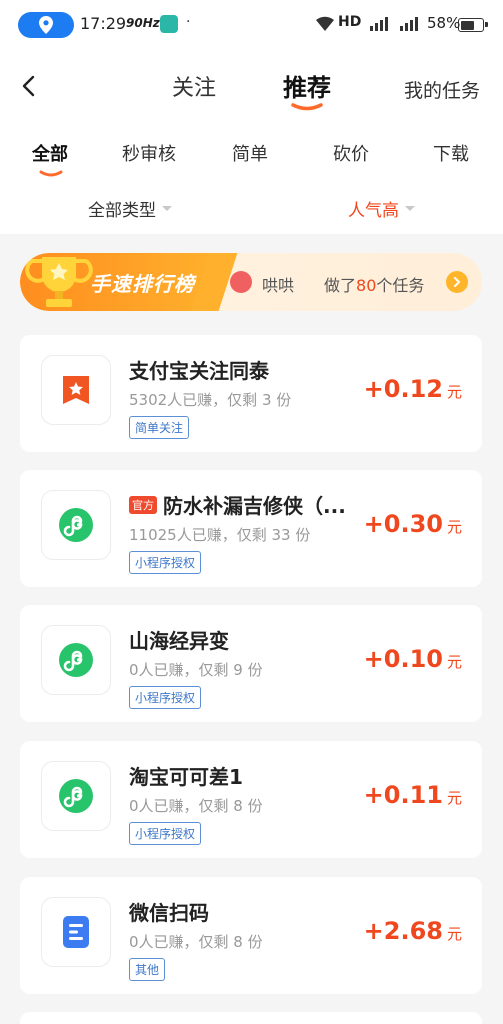  I want to click on category-tab-all: 全部, so click(50, 153).